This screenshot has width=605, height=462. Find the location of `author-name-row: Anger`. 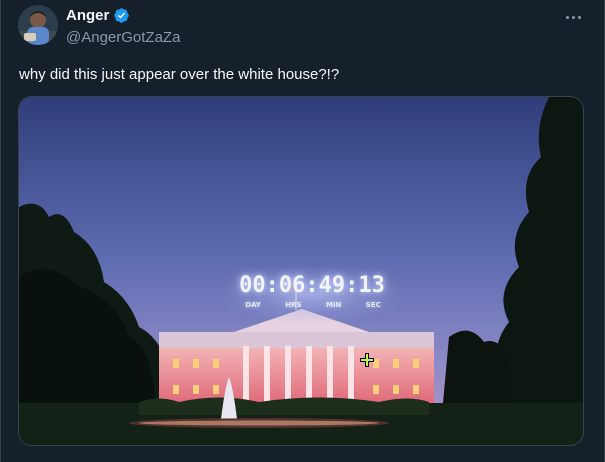

author-name-row: Anger is located at coordinates (98, 15).